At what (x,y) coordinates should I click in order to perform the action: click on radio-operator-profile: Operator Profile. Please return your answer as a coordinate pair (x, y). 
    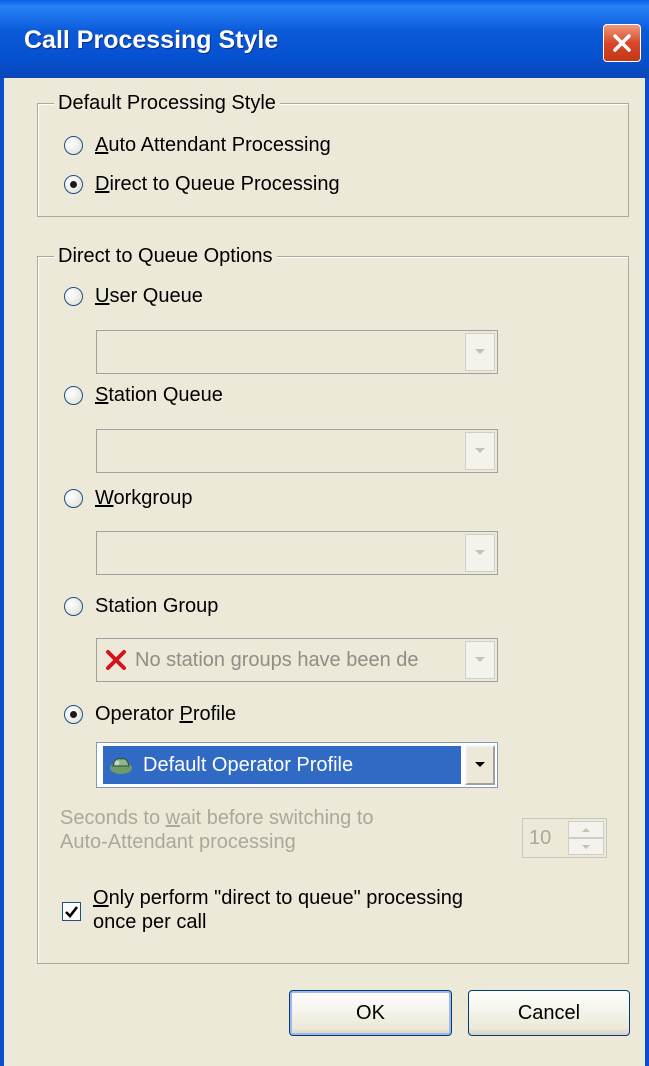
    Looking at the image, I should click on (150, 714).